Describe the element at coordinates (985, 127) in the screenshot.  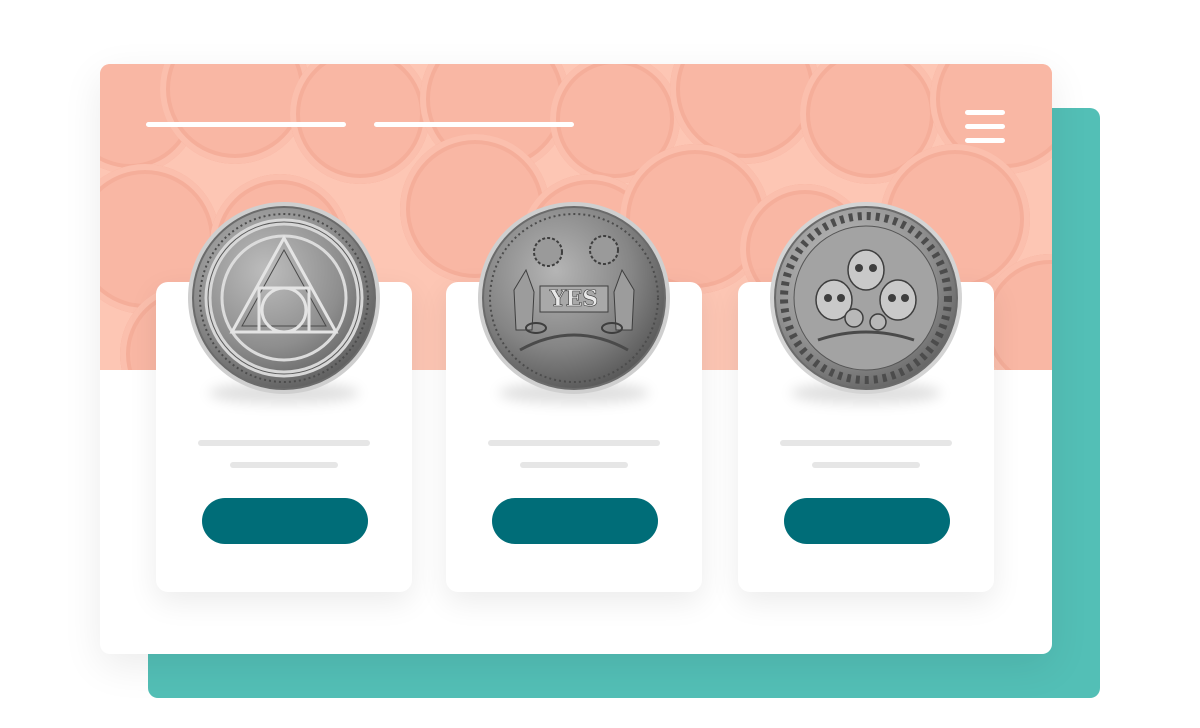
I see `hamburger-menu-icon` at that location.